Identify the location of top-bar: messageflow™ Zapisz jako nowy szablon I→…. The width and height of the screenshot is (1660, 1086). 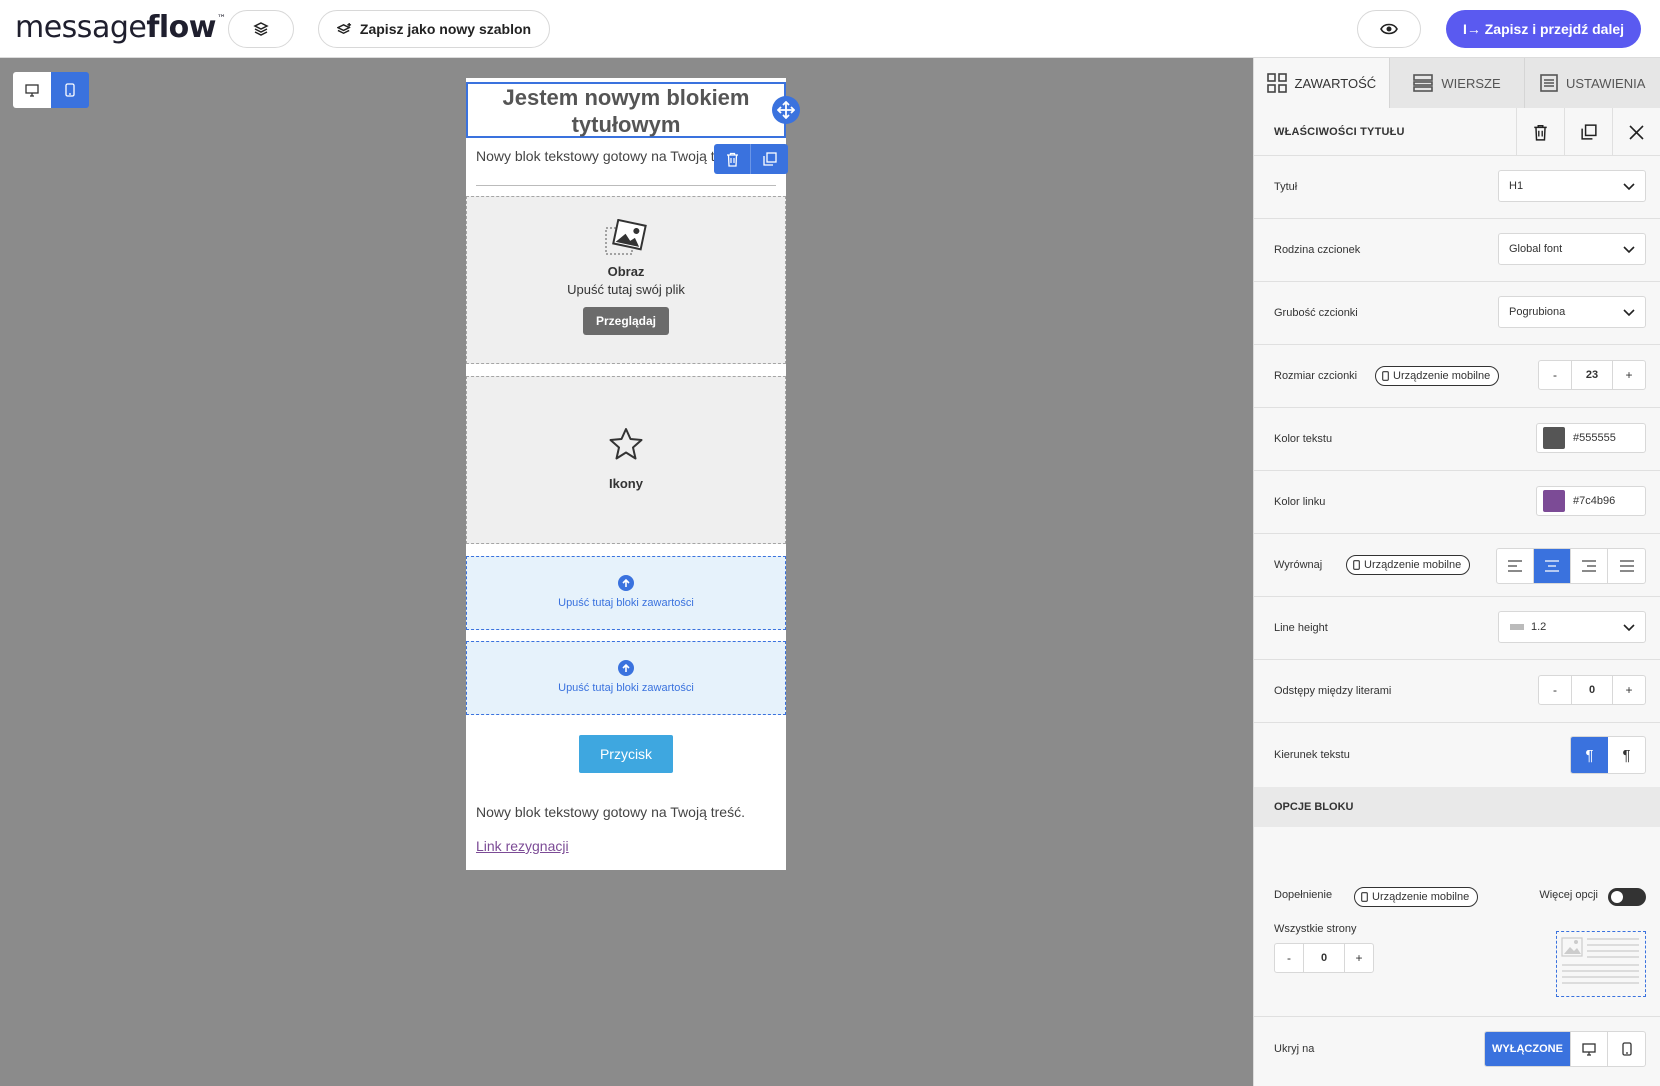
(830, 29).